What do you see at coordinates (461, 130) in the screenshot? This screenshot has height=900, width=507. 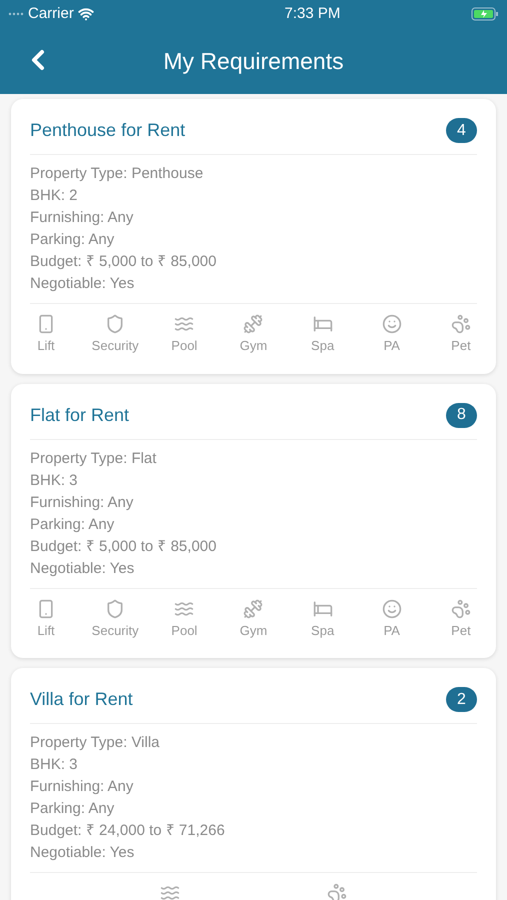 I see `count-badge: 4` at bounding box center [461, 130].